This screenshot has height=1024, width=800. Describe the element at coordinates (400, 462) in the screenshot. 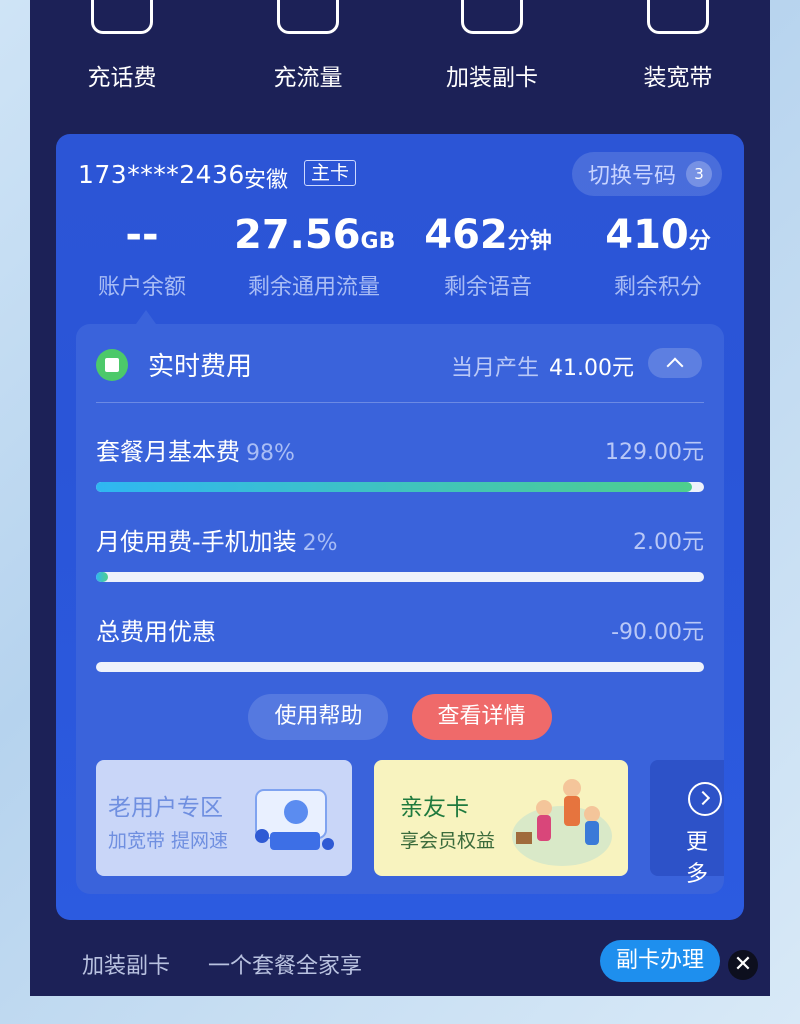

I see `fee-row: 套餐月基本费 98% 129.00元` at that location.